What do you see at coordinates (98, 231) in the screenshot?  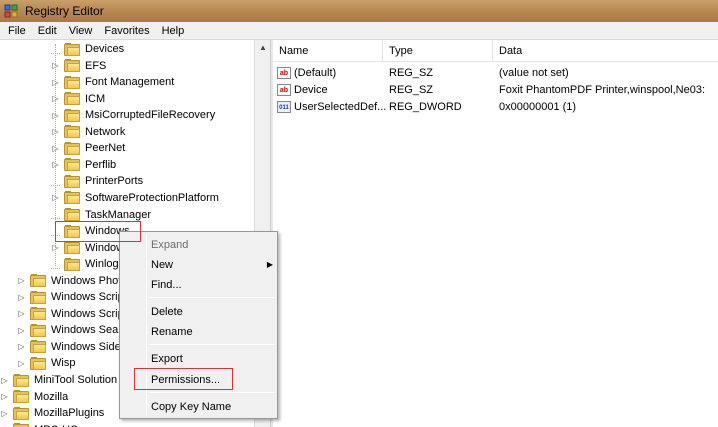 I see `highlight-box-windows-key` at bounding box center [98, 231].